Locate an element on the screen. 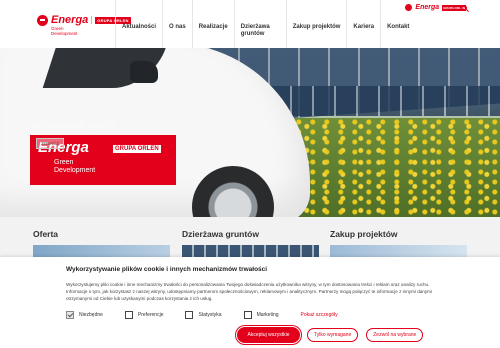 The image size is (500, 348). decal-green-line: Green is located at coordinates (64, 162).